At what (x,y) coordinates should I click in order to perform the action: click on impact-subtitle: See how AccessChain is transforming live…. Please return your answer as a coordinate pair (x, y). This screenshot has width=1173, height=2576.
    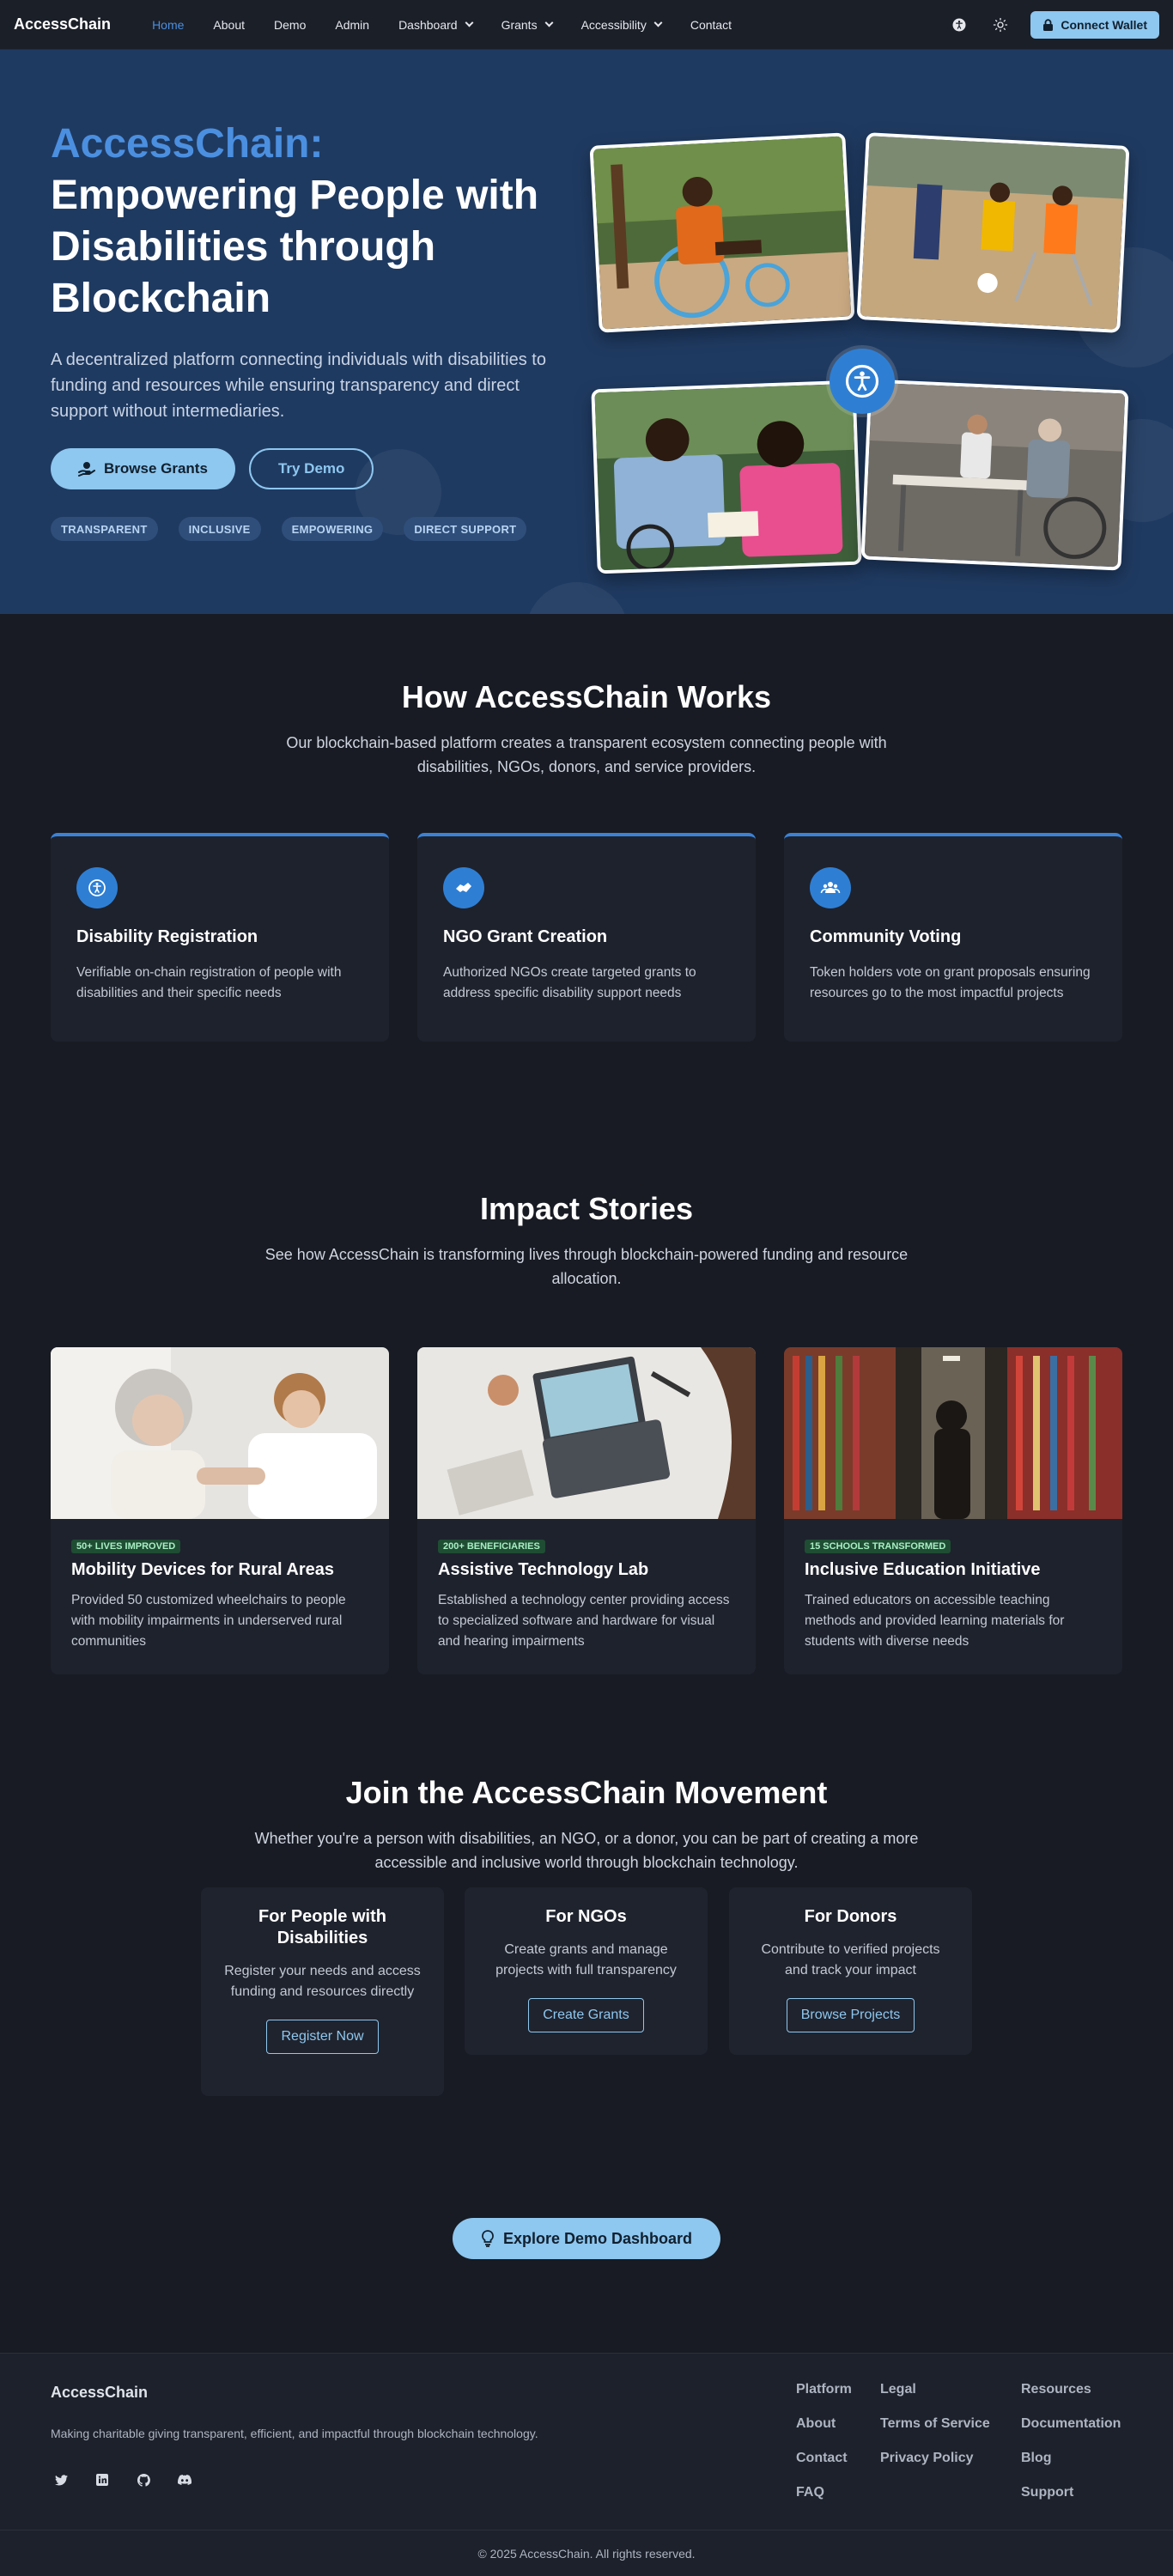
    Looking at the image, I should click on (586, 1266).